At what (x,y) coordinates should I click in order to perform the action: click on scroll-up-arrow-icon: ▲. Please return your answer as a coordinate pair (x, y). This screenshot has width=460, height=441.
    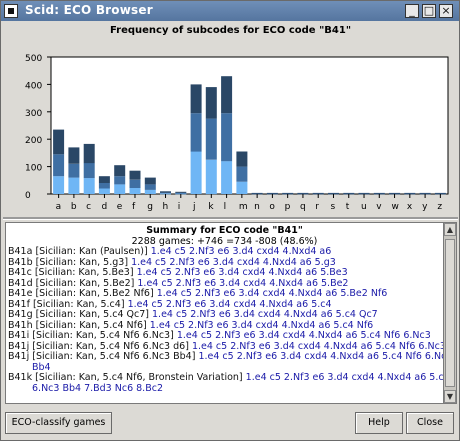
    Looking at the image, I should click on (450, 229).